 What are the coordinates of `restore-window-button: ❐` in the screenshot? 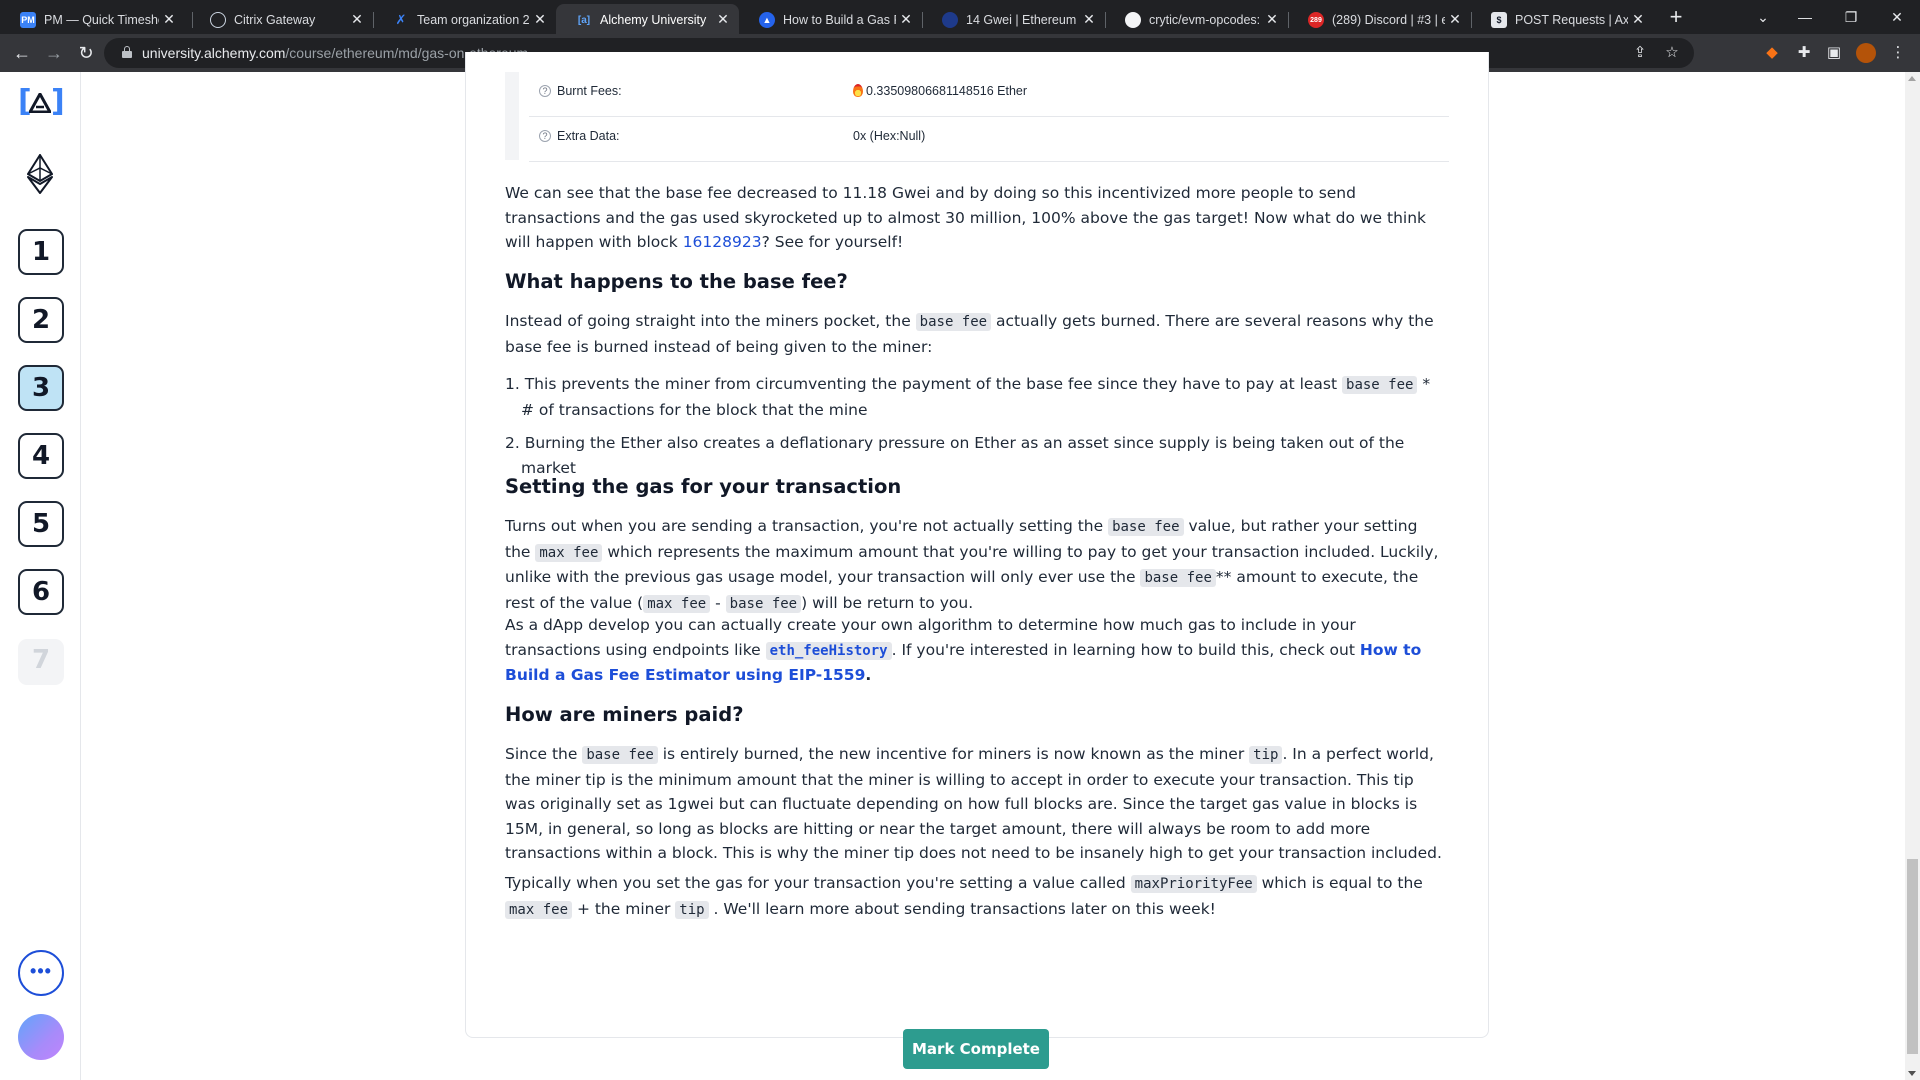 It's located at (1851, 17).